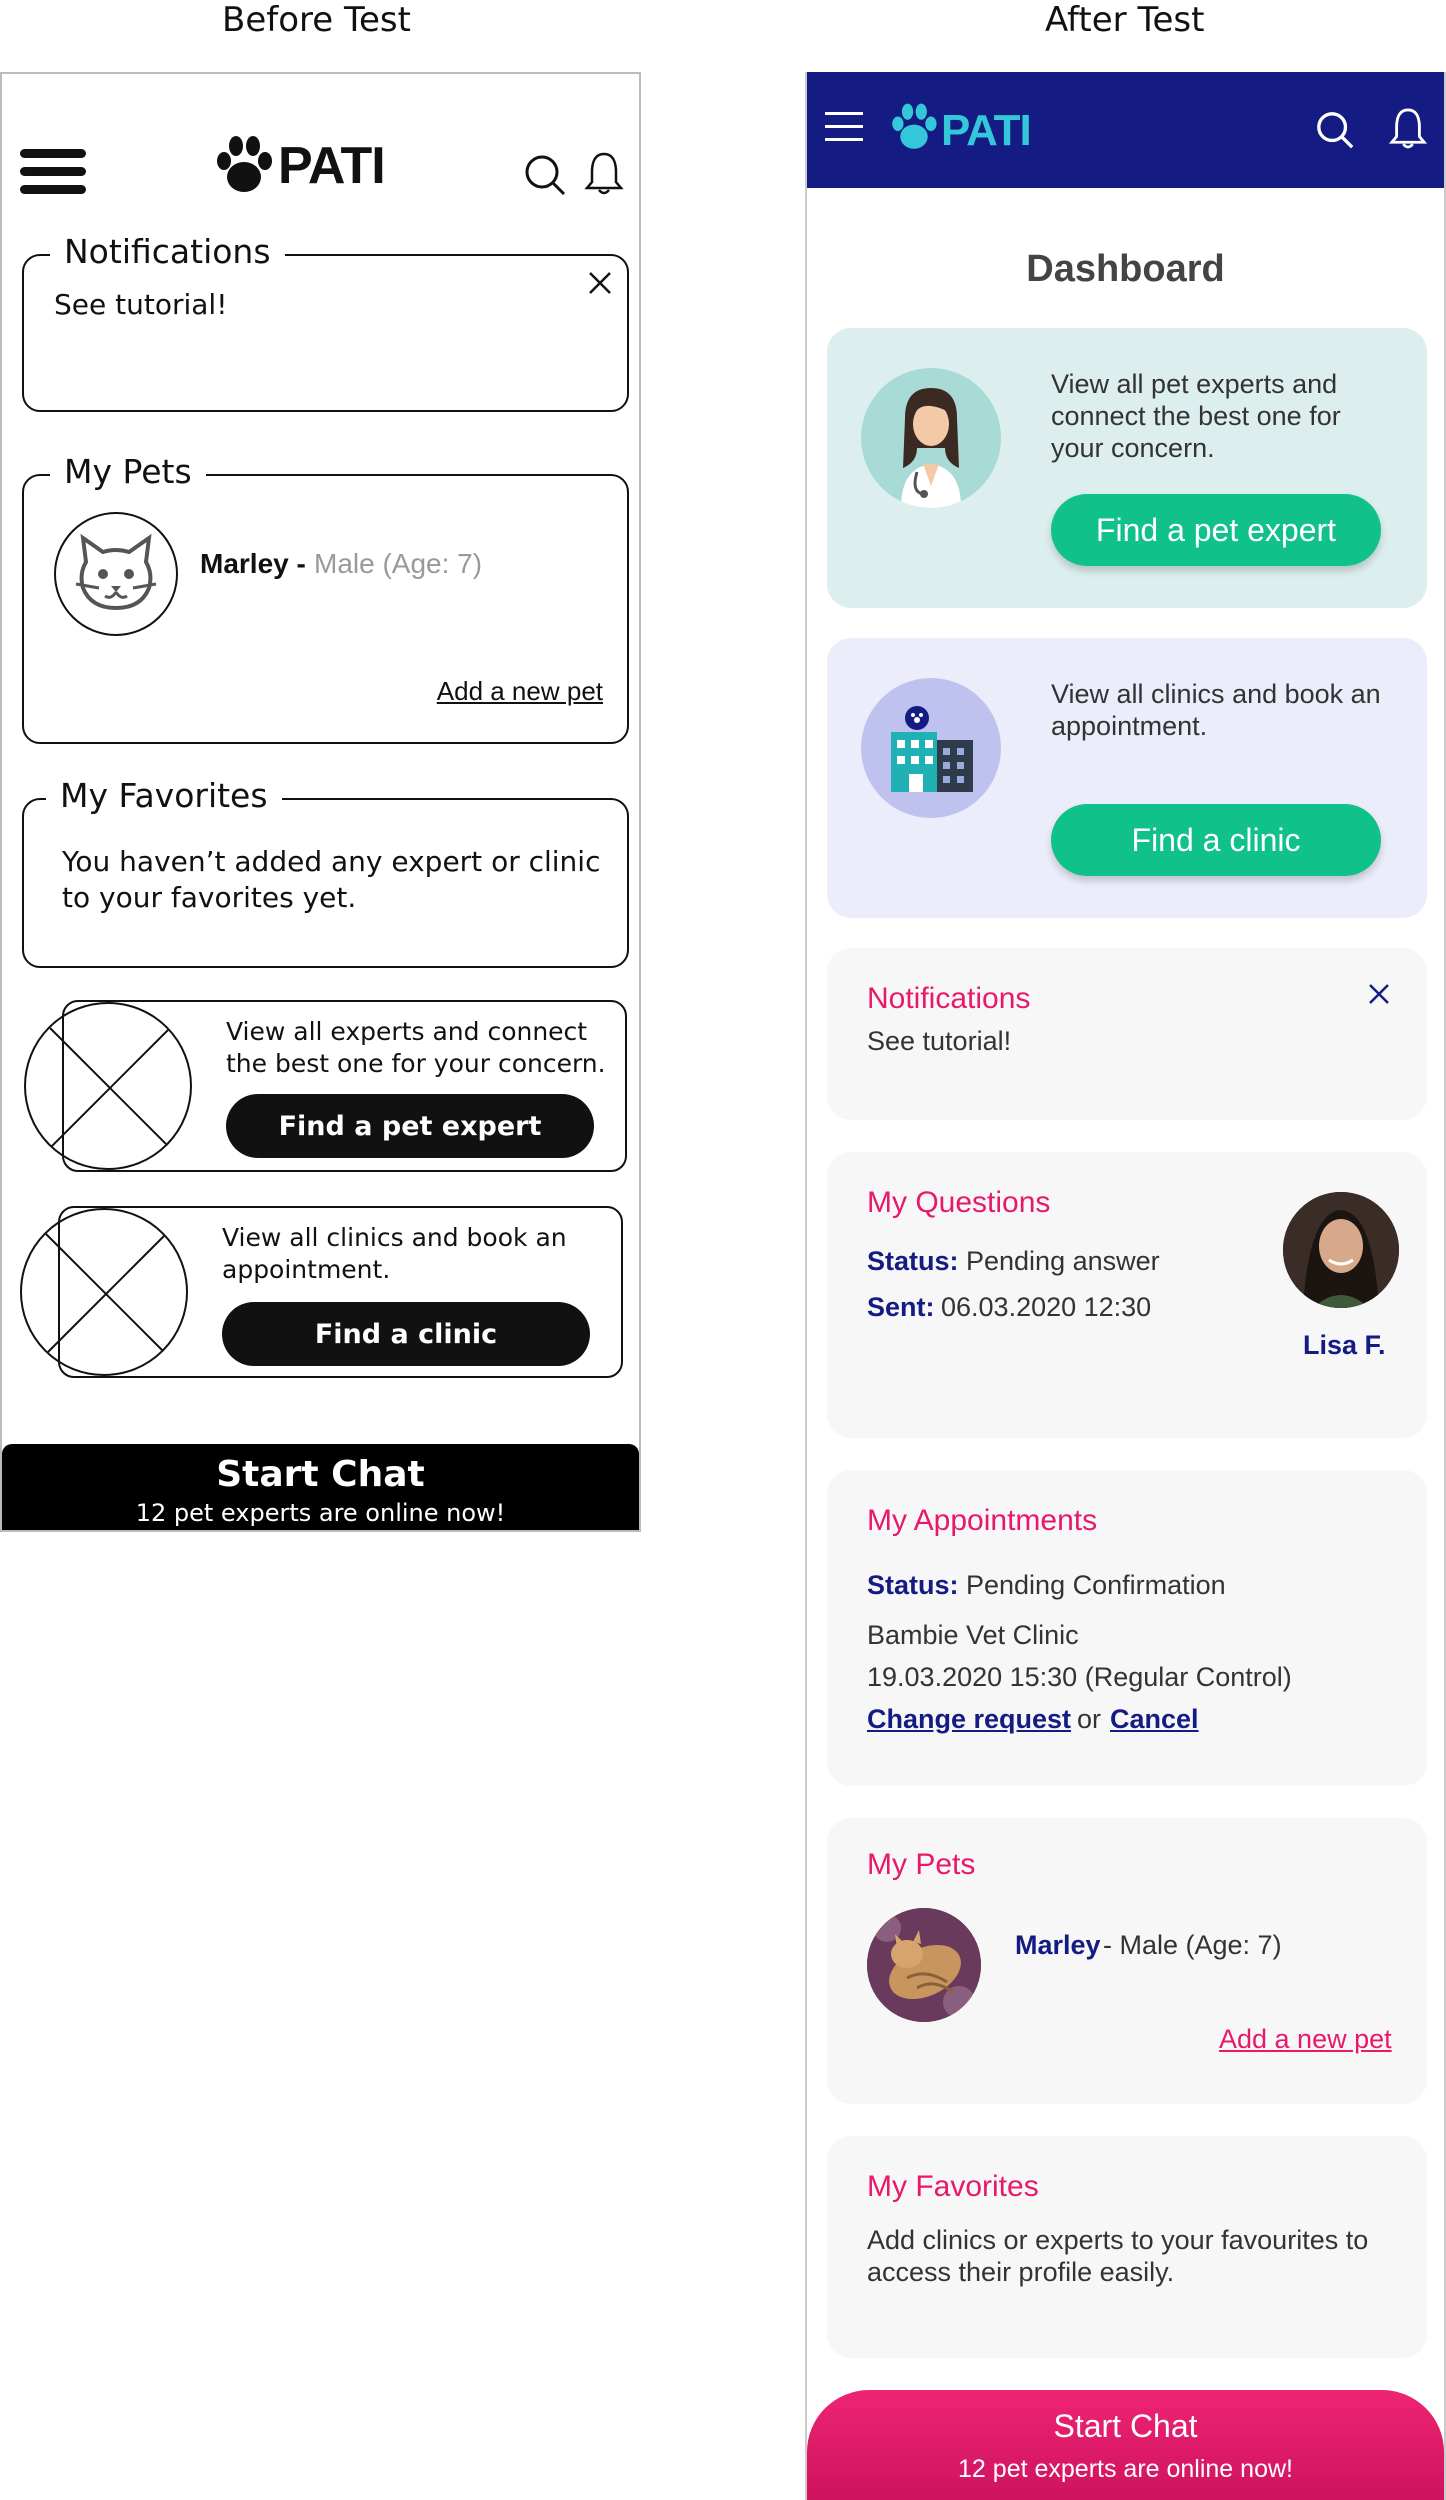 The width and height of the screenshot is (1446, 2500). I want to click on pet-detail: - Male (Age: 7), so click(1192, 1945).